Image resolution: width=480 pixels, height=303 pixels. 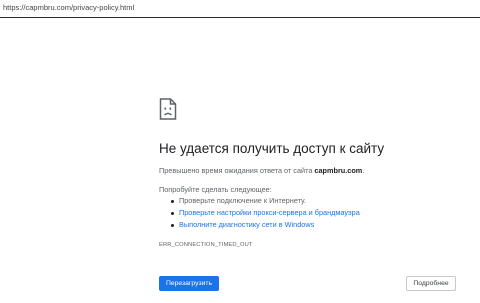 I want to click on description-suffix: ., so click(x=363, y=170).